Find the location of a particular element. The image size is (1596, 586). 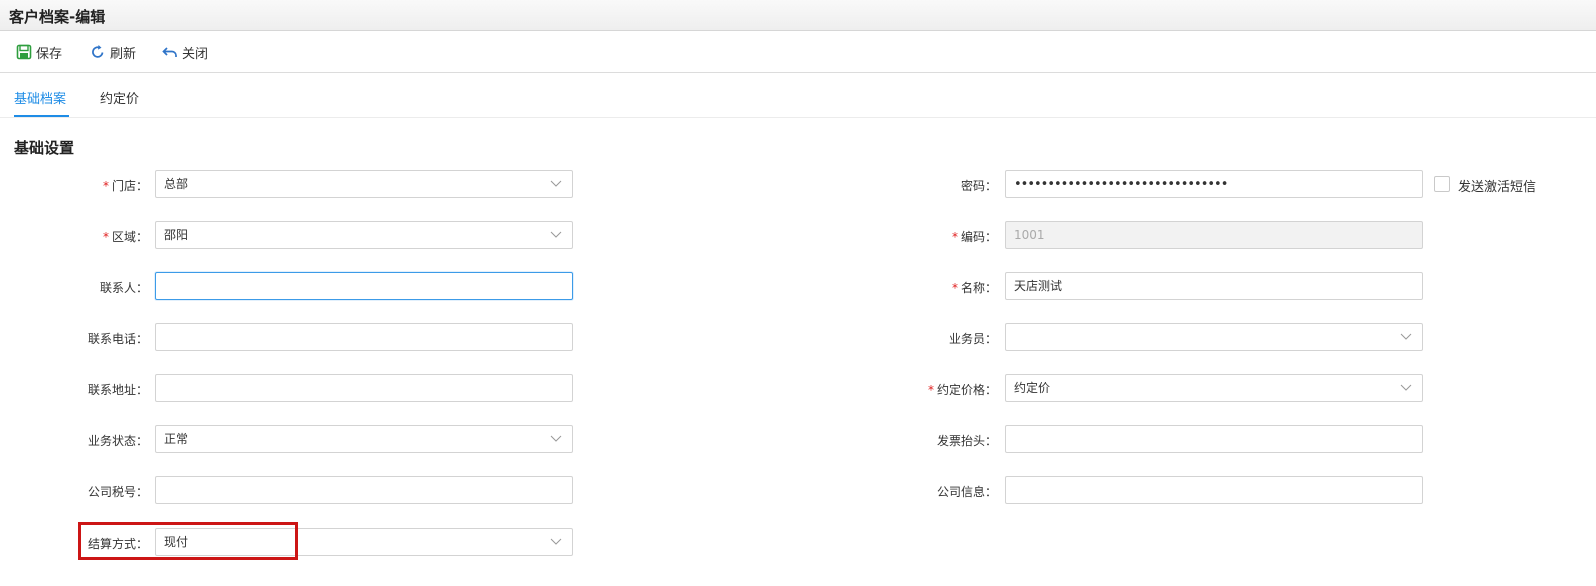

undo-icon is located at coordinates (169, 52).